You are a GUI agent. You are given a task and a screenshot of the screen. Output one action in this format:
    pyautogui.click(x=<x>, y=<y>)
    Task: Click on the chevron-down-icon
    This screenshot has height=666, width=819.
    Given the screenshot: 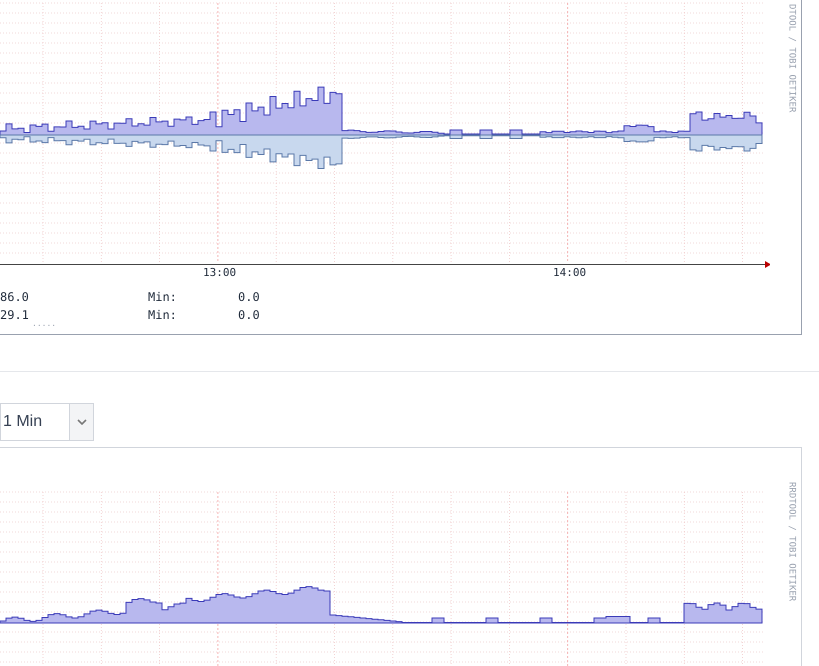 What is the action you would take?
    pyautogui.click(x=81, y=422)
    